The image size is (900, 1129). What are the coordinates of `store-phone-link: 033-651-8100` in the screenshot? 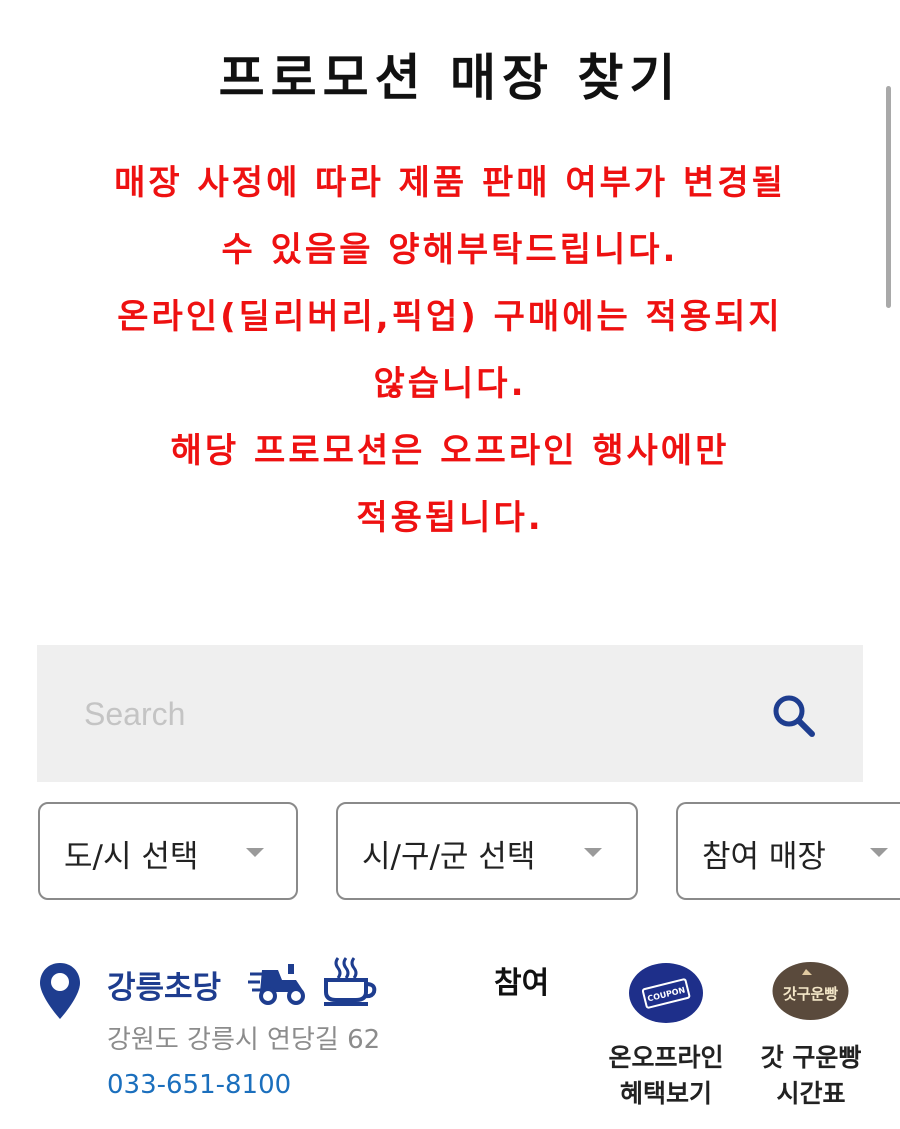 It's located at (199, 1085).